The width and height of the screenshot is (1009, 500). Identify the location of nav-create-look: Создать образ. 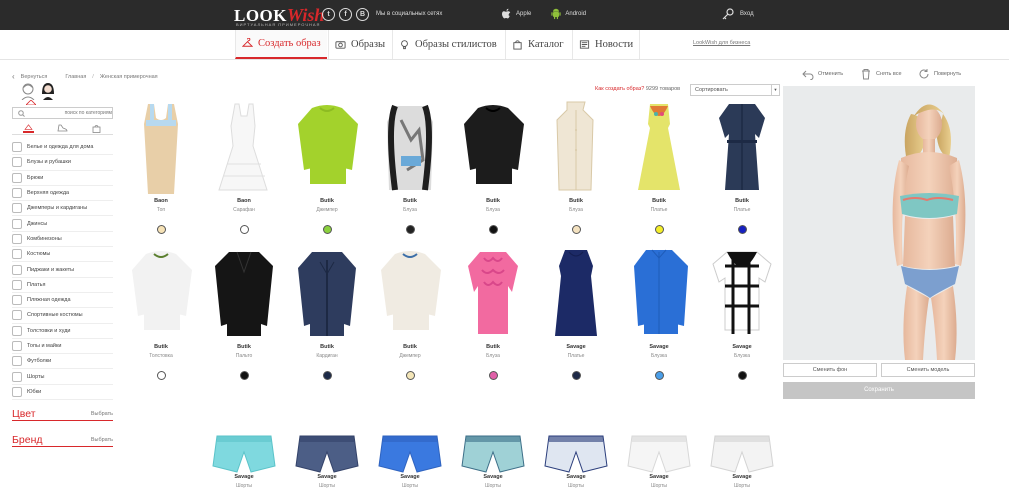
(281, 44).